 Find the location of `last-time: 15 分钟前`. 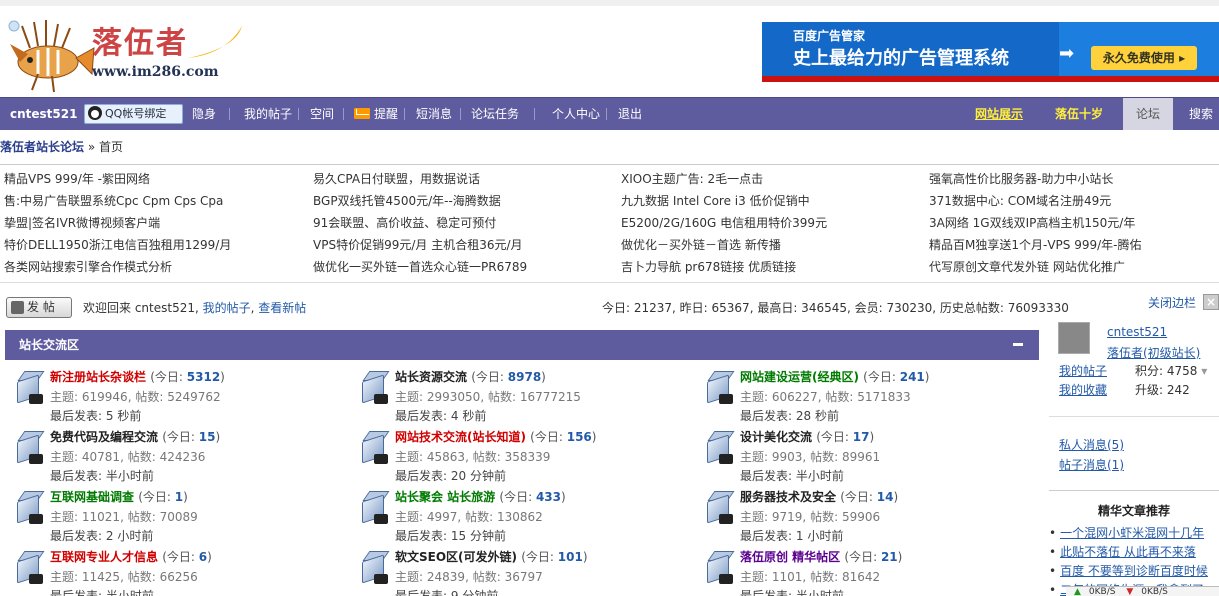

last-time: 15 分钟前 is located at coordinates (478, 536).